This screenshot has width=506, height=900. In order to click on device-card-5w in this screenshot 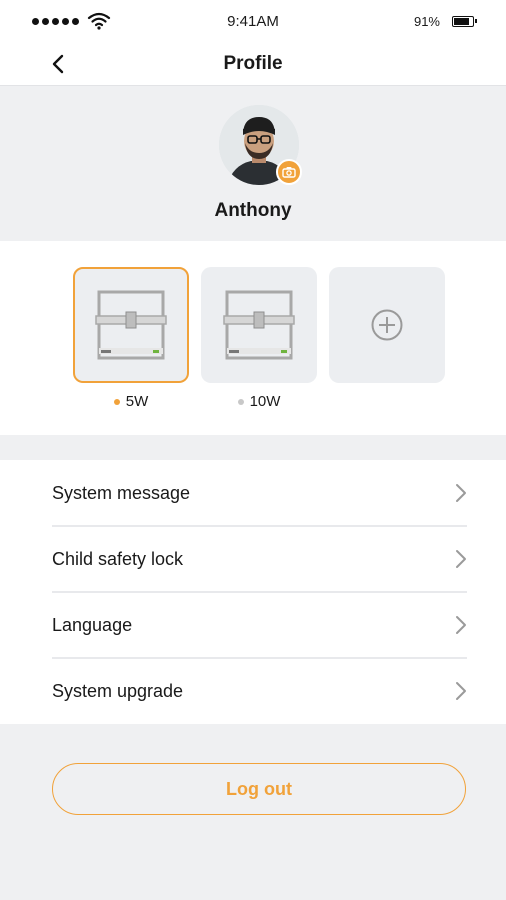, I will do `click(131, 325)`.